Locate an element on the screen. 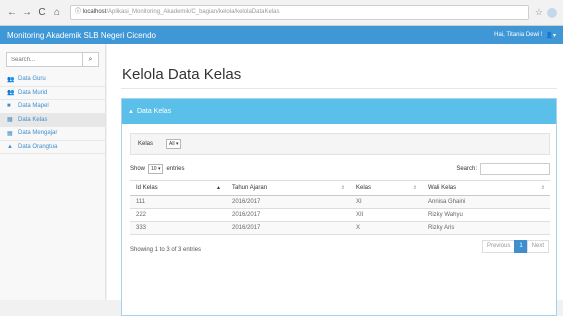 The width and height of the screenshot is (563, 316). reload-icon: C is located at coordinates (42, 13).